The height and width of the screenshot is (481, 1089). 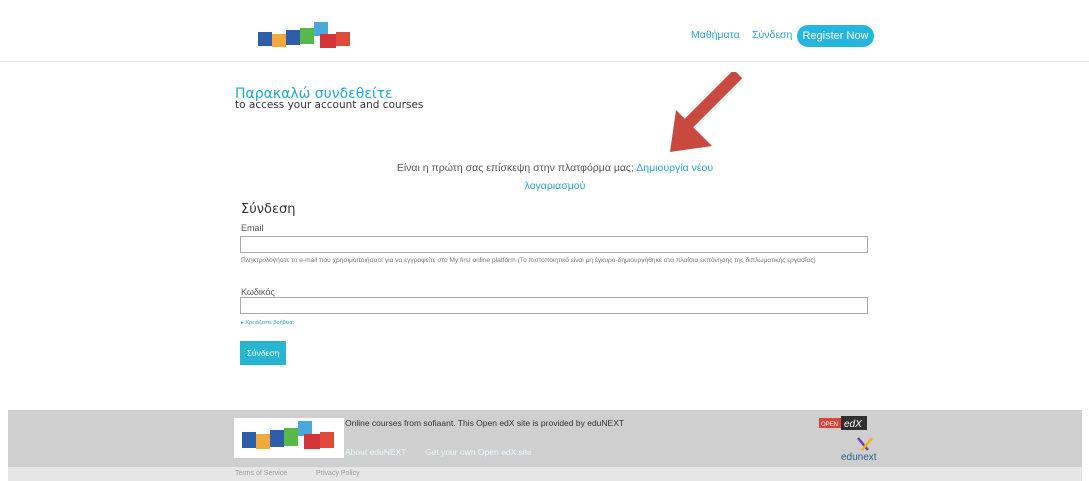 What do you see at coordinates (859, 457) in the screenshot?
I see `edunext-logo-text: edunext` at bounding box center [859, 457].